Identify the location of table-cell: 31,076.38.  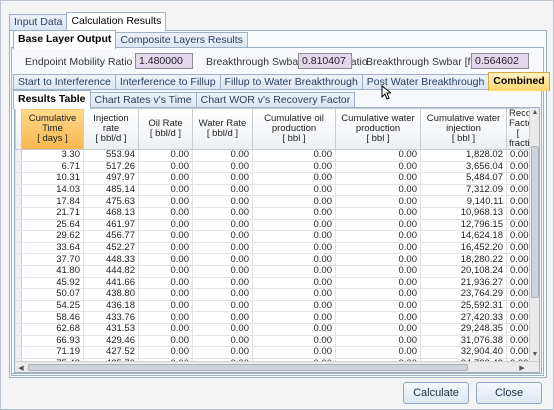
(463, 341).